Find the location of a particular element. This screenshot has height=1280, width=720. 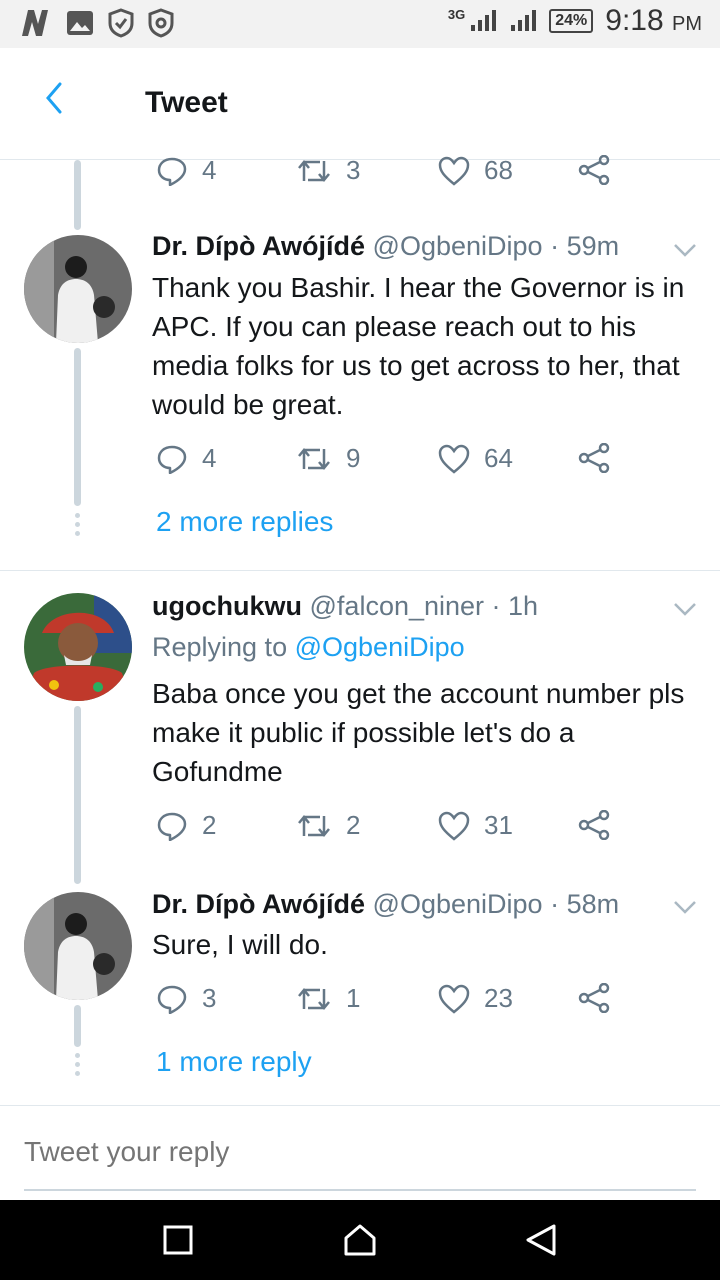

author-name: ugochukwu is located at coordinates (227, 606).